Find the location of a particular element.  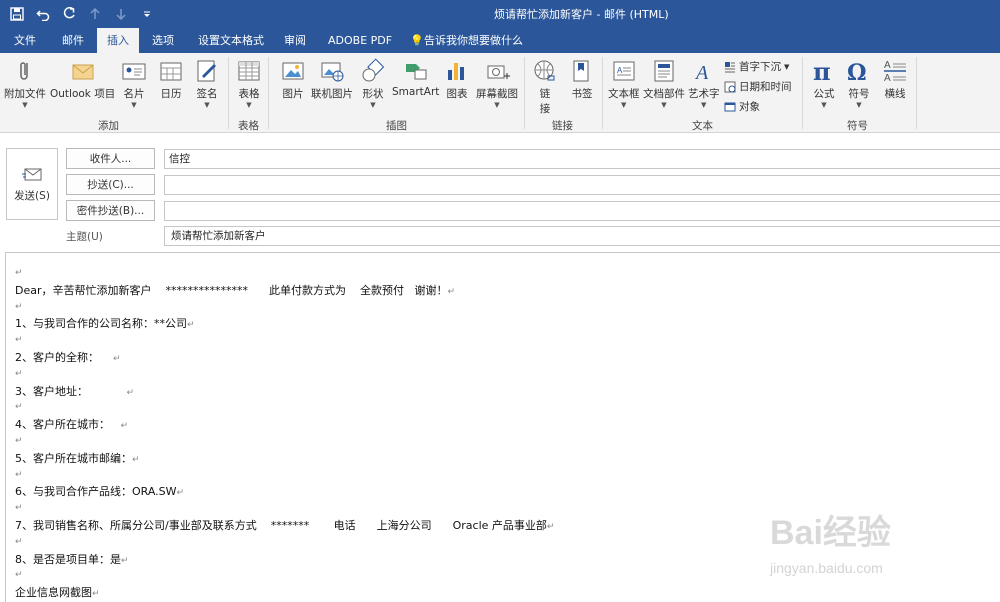

customize-icon is located at coordinates (147, 14).